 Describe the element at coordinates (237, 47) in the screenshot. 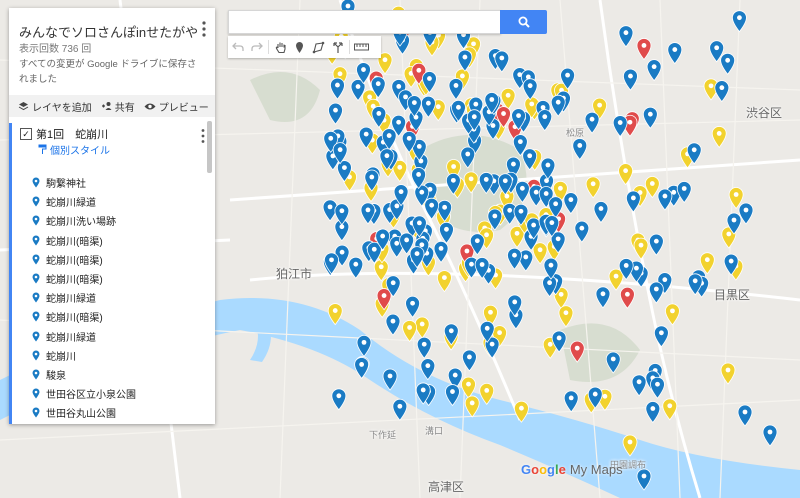

I see `undo-button` at that location.